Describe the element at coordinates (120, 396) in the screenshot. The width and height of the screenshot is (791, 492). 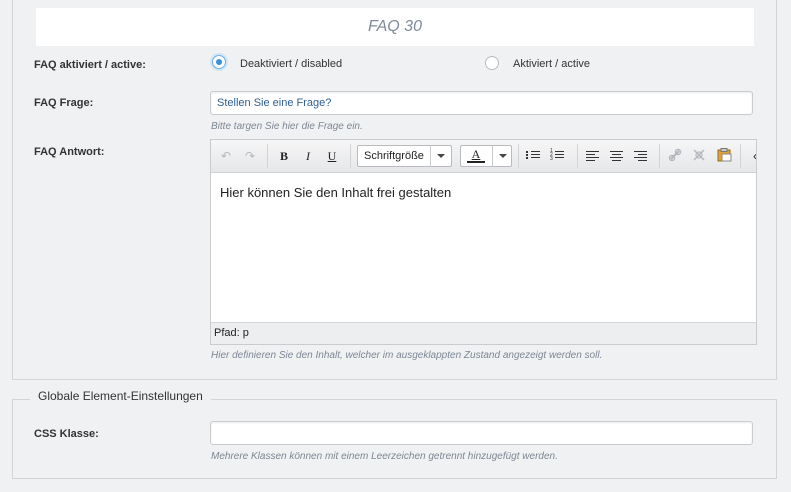
I see `global-settings-legend: Globale Element-Einstellungen` at that location.